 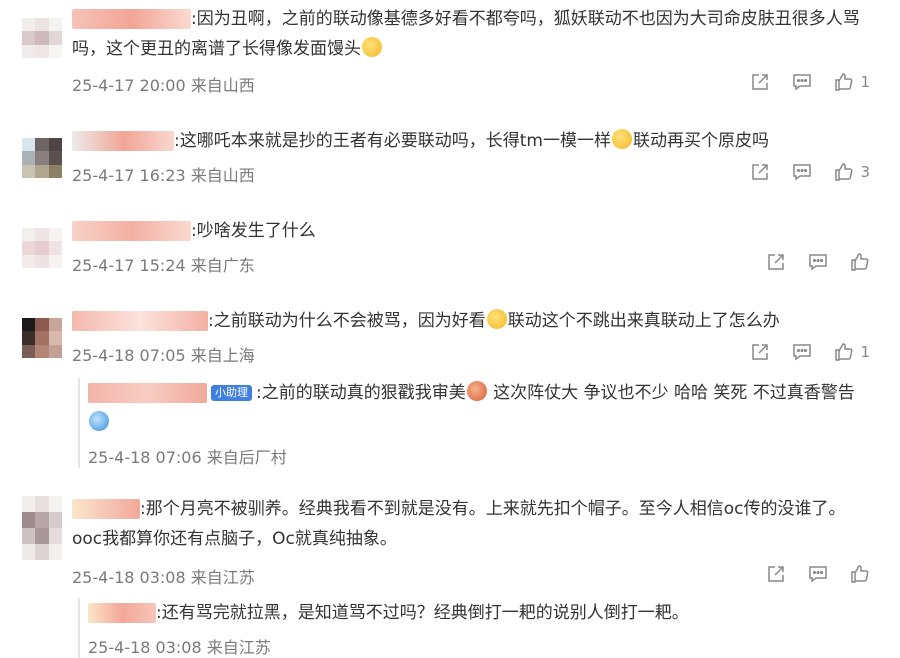 I want to click on reply-body: :之前的联动真的狠戳我审美, so click(x=361, y=393).